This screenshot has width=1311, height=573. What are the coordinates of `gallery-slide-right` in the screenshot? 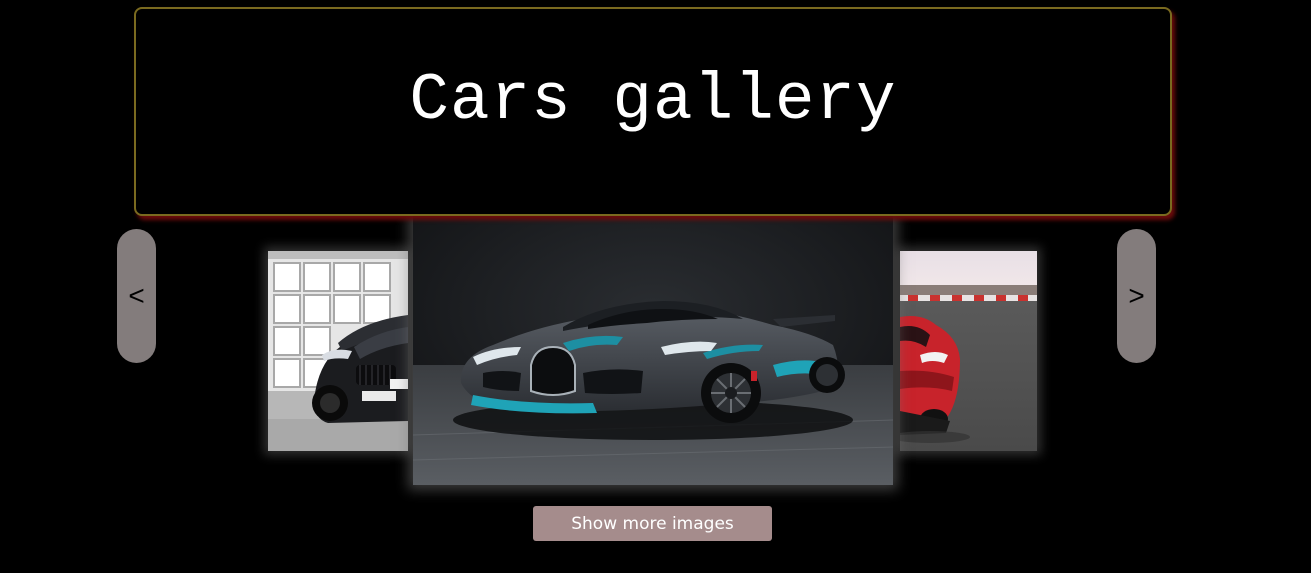 It's located at (968, 351).